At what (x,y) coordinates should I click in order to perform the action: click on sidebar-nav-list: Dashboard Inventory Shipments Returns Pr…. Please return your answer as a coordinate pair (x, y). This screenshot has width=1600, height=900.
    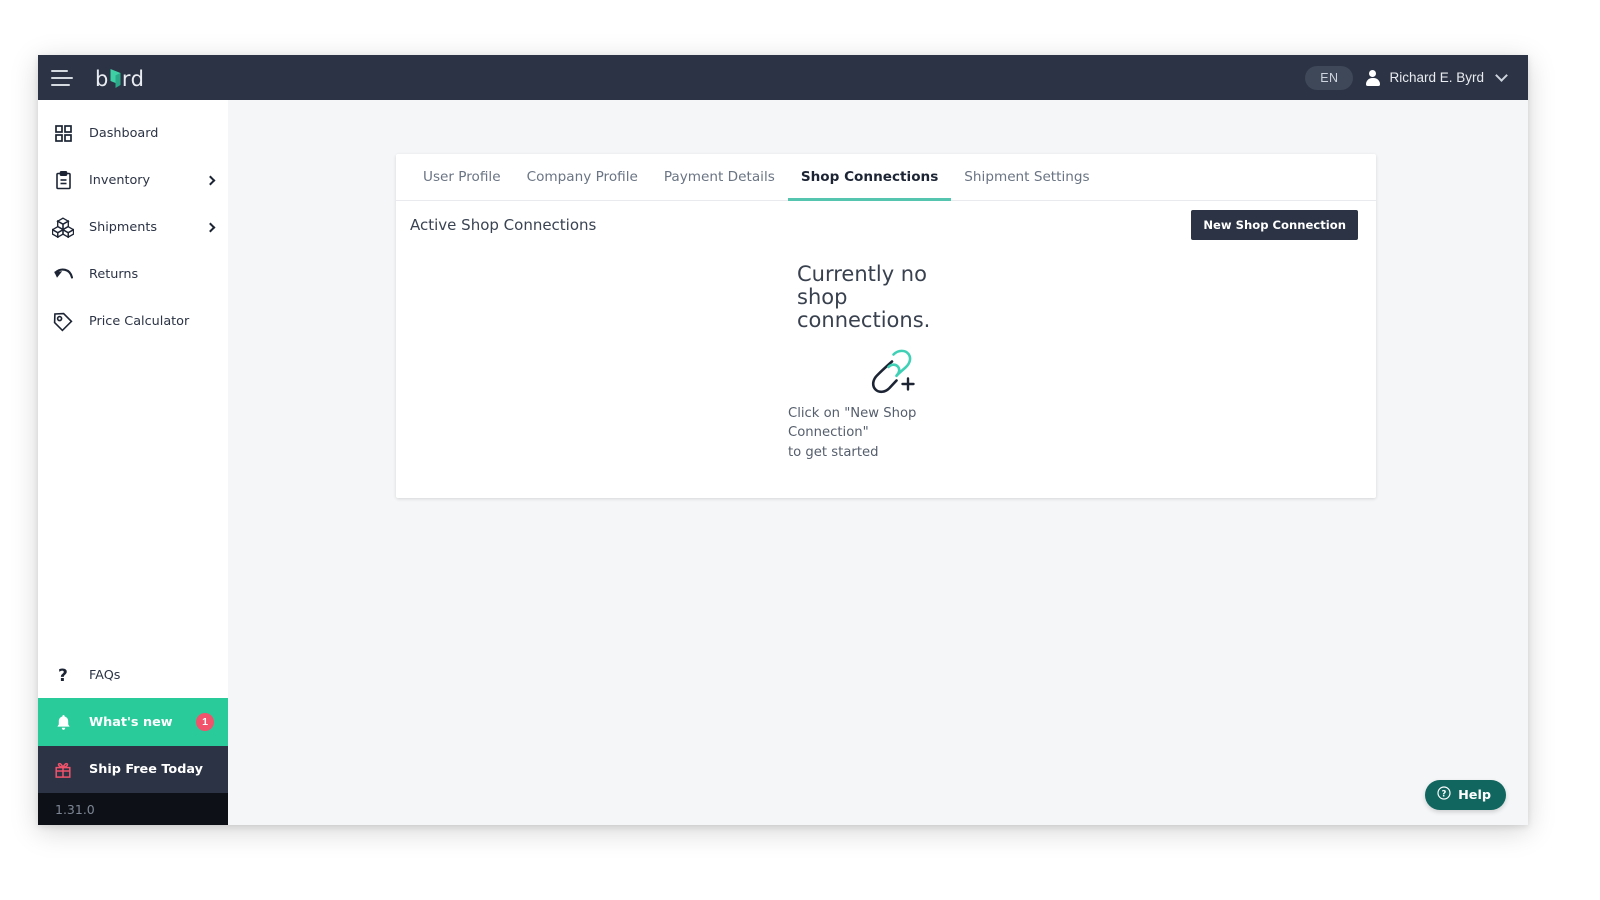
    Looking at the image, I should click on (133, 222).